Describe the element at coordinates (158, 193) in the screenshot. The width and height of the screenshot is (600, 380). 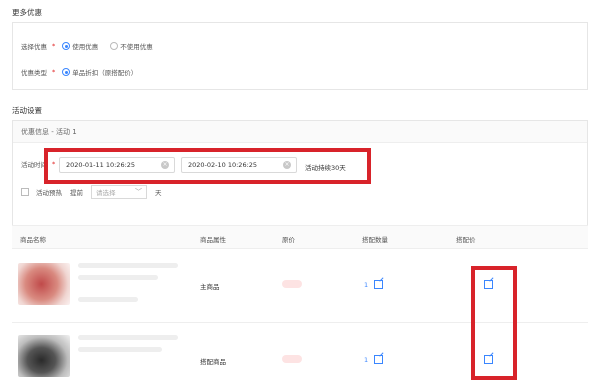
I see `day-unit: 天` at that location.